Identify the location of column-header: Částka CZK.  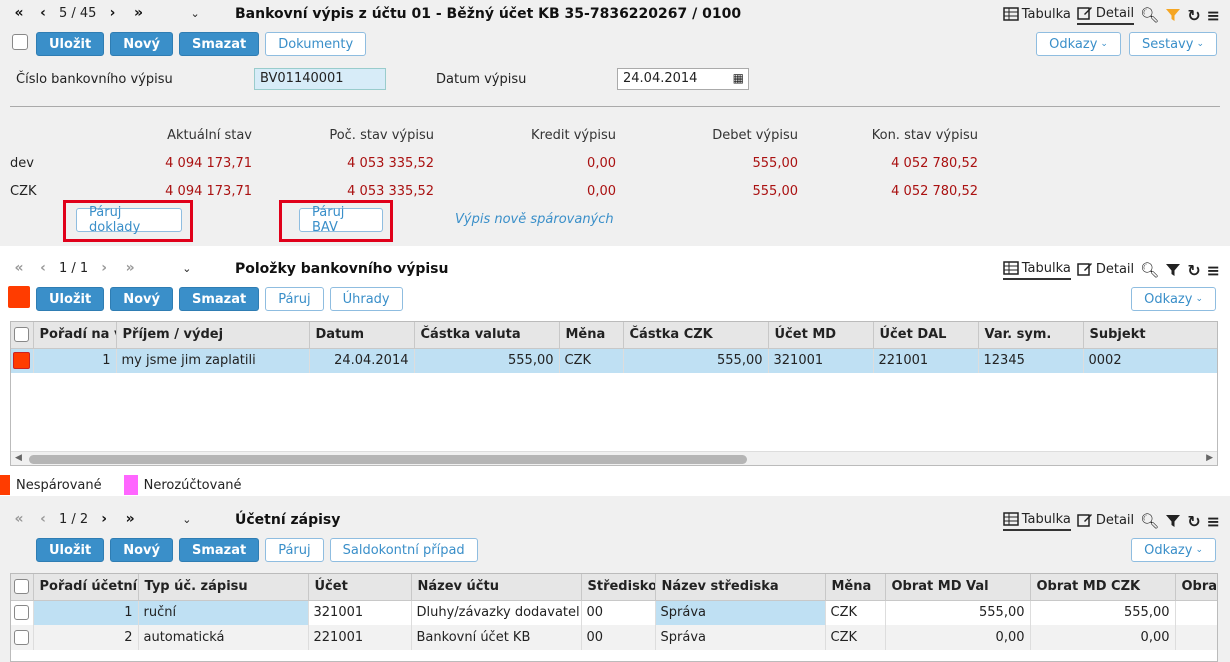
(696, 335).